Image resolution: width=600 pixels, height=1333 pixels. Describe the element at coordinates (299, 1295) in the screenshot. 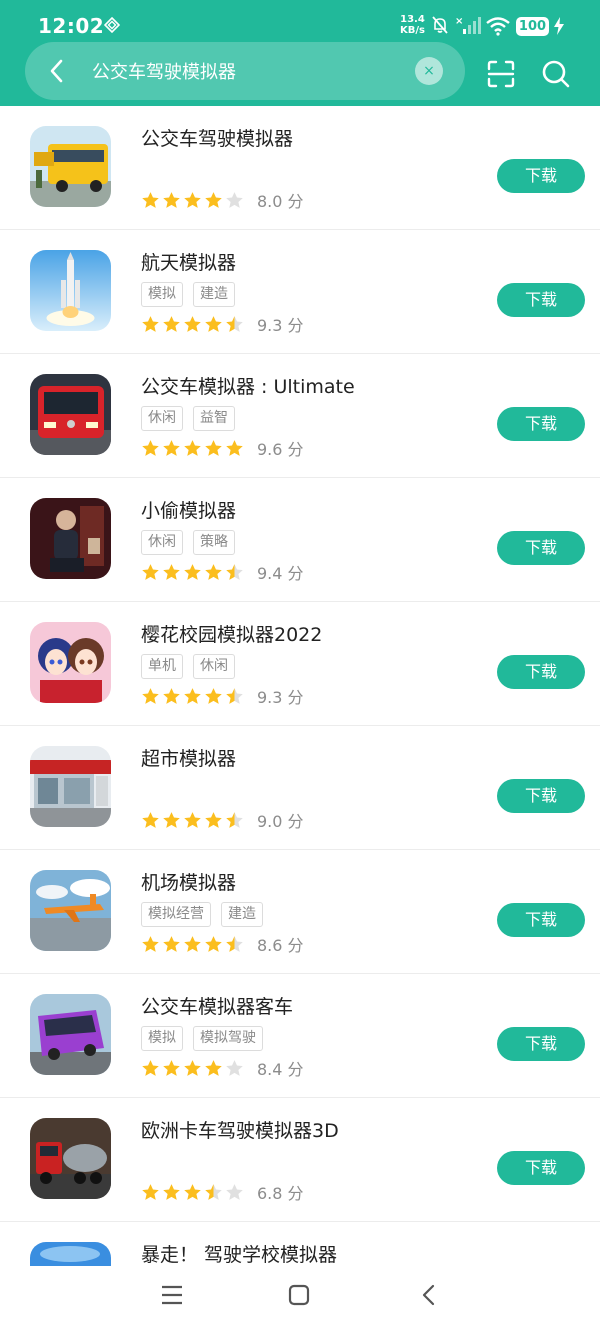

I see `home-icon` at that location.